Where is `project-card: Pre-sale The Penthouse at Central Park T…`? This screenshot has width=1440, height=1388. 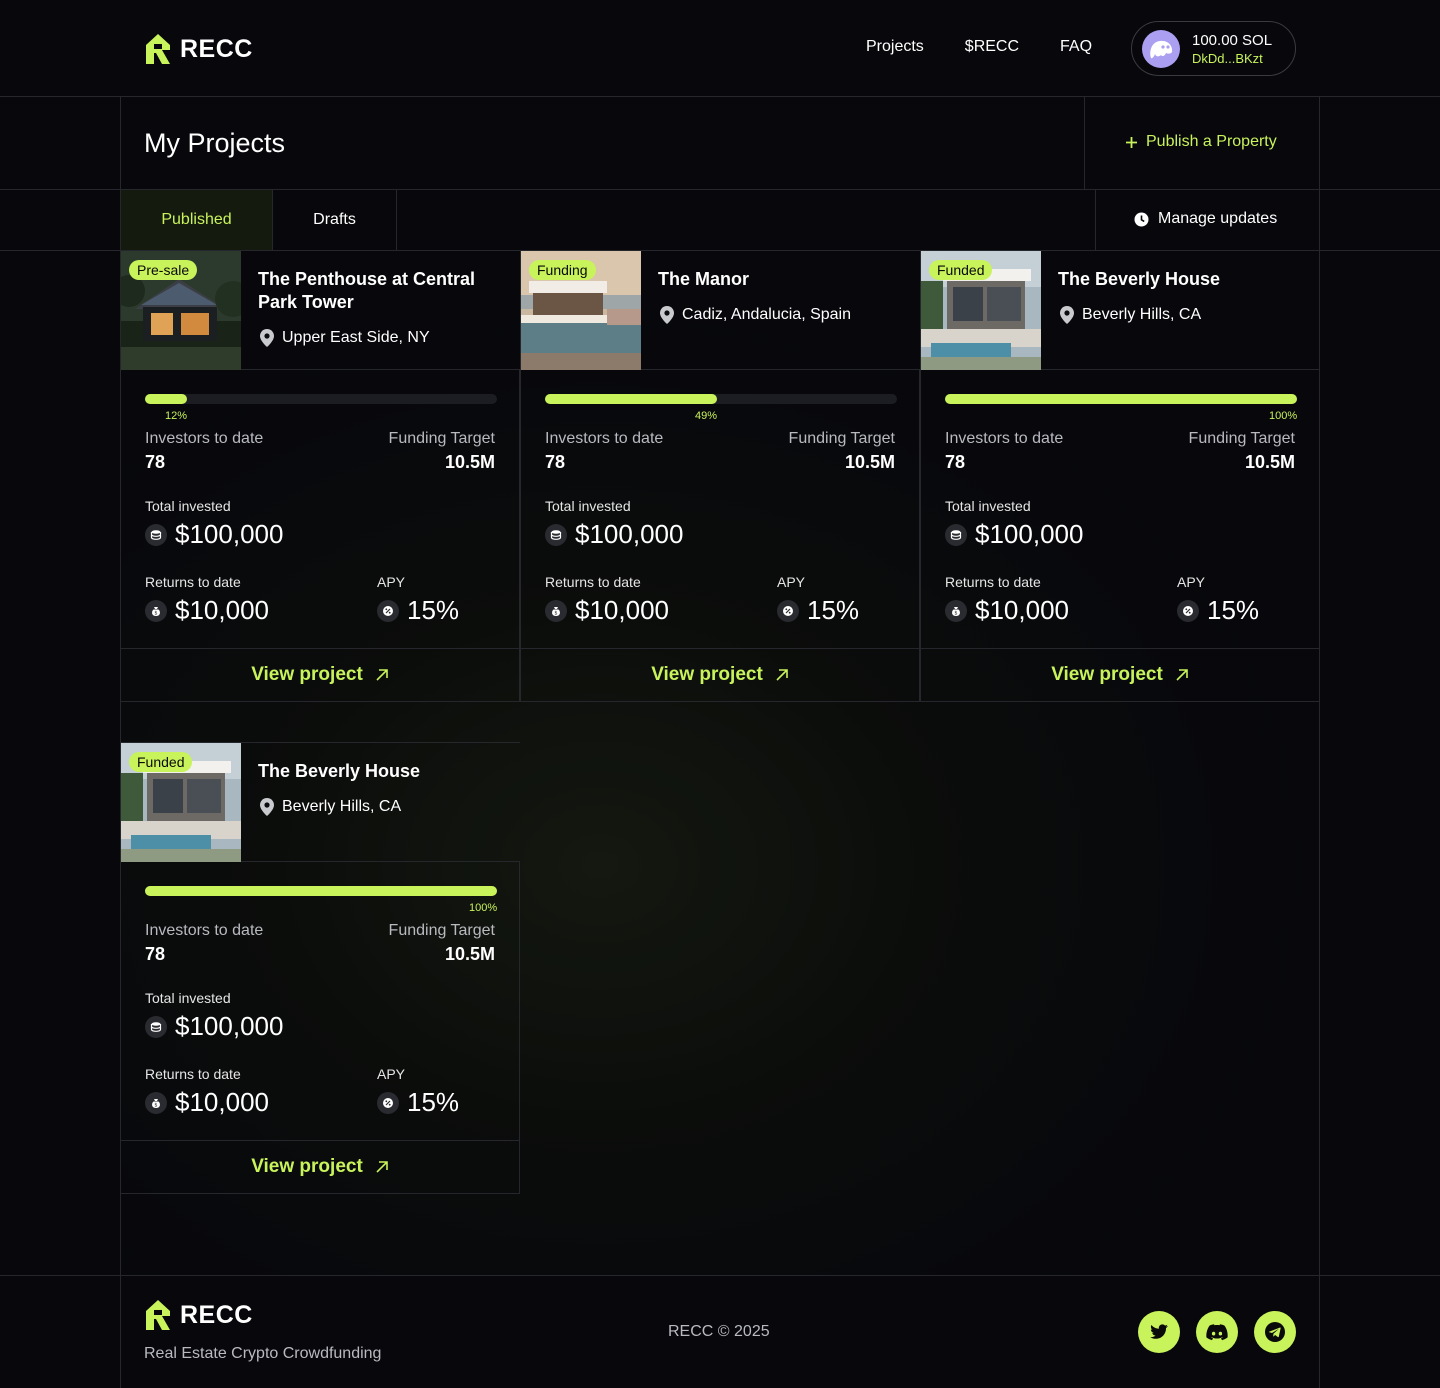 project-card: Pre-sale The Penthouse at Central Park T… is located at coordinates (320, 476).